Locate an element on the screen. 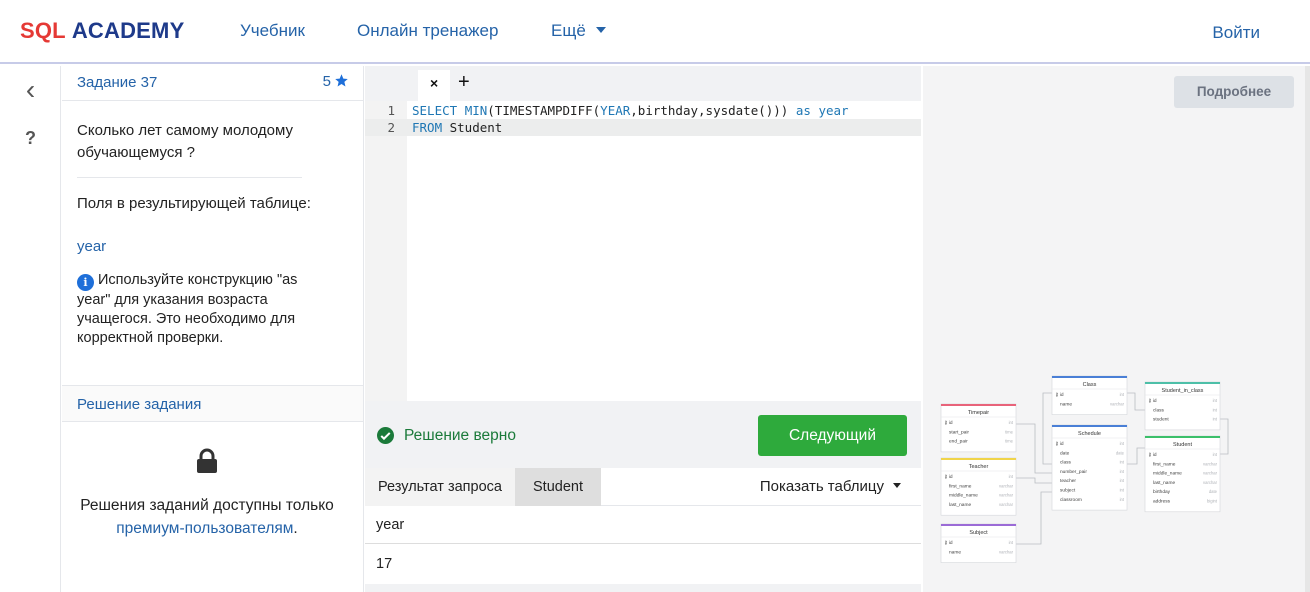  schema-table-title: Class is located at coordinates (1090, 385).